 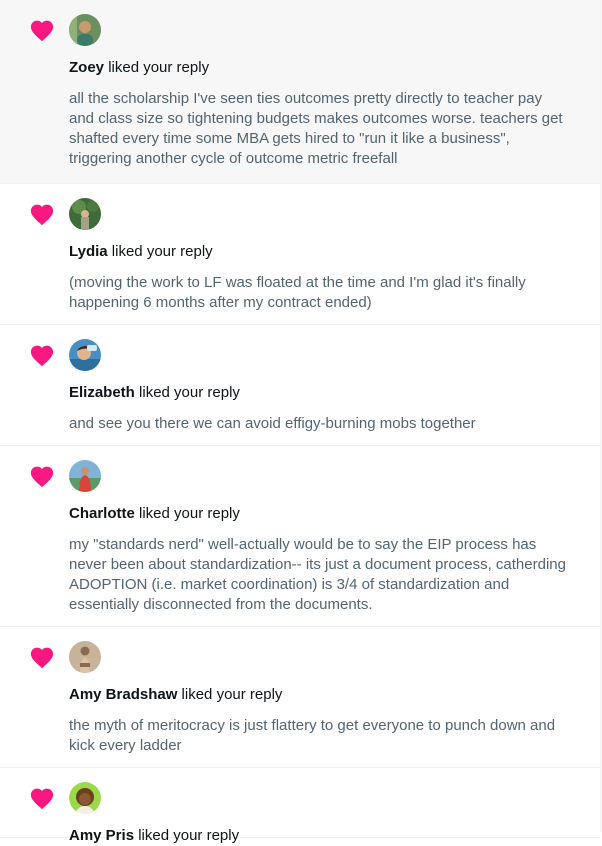 I want to click on user-name: Zoey, so click(x=86, y=67).